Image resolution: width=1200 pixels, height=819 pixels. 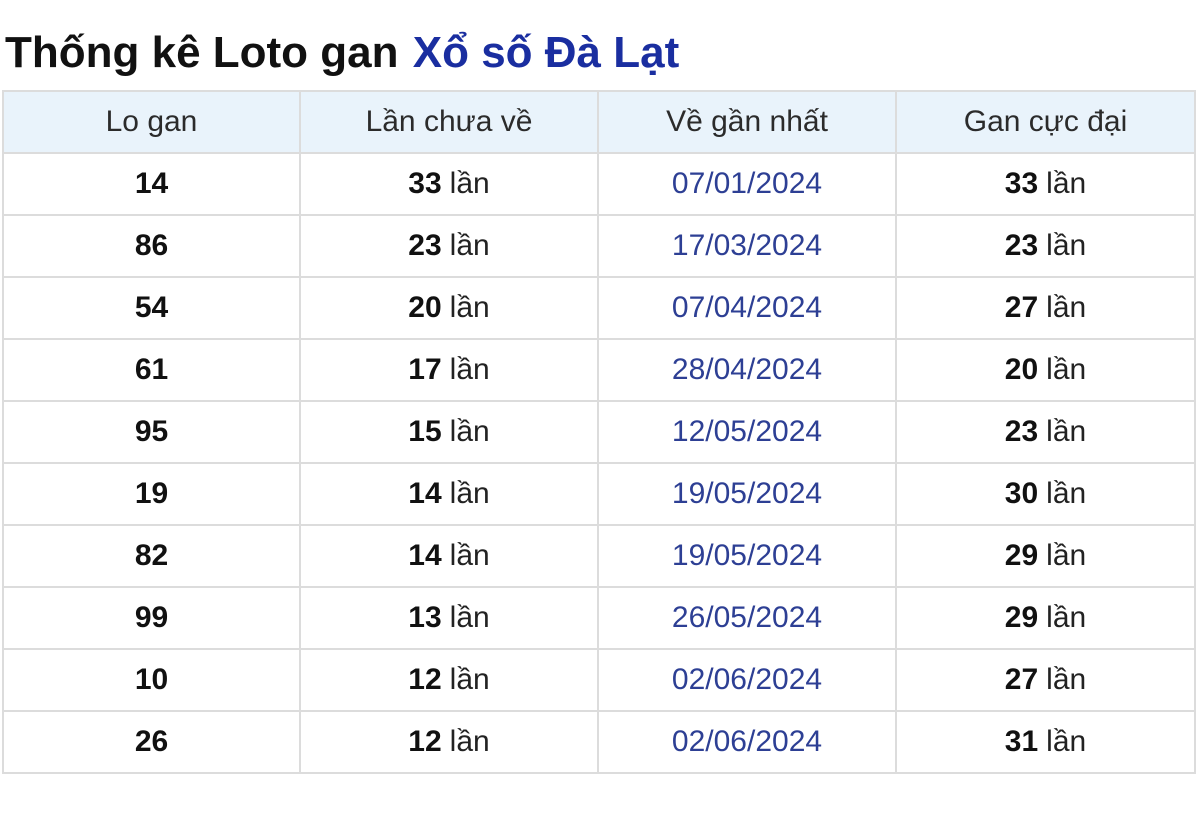 I want to click on header-lan-chua-ve: Lần chưa về, so click(x=449, y=122).